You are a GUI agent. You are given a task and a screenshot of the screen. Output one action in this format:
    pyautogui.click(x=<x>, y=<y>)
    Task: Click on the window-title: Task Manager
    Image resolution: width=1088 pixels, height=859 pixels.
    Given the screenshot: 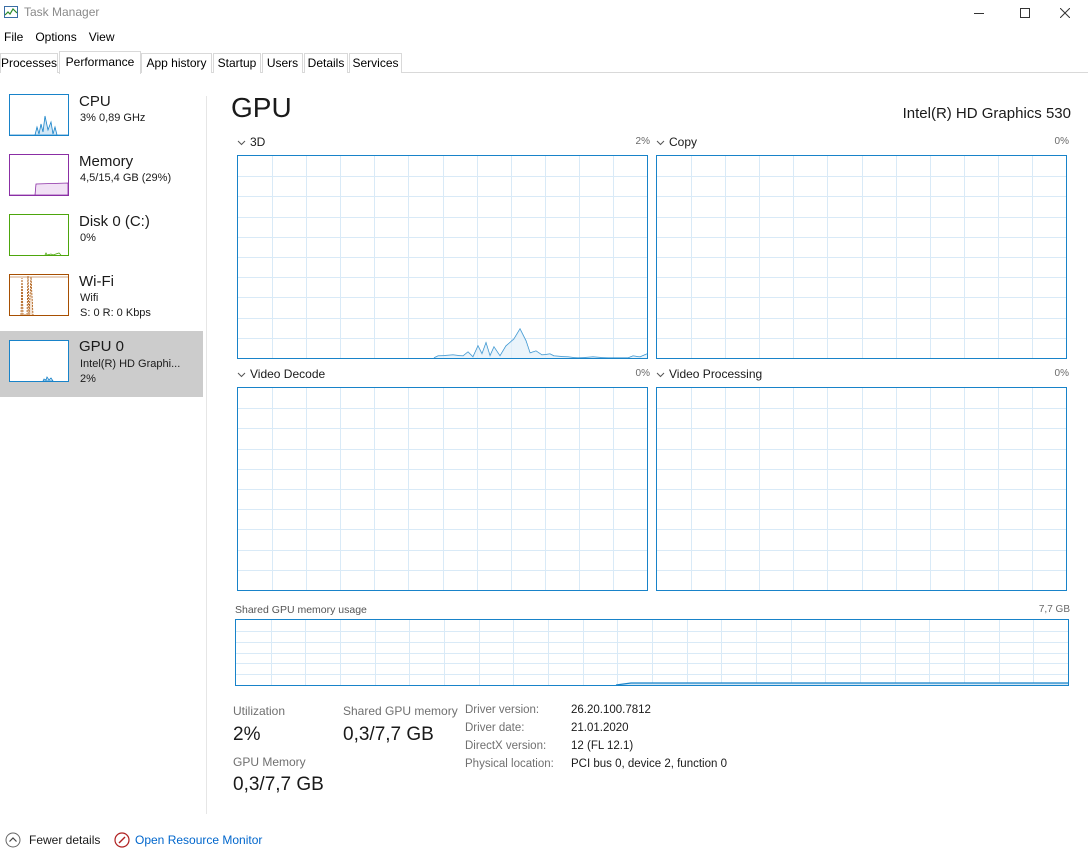 What is the action you would take?
    pyautogui.click(x=62, y=12)
    